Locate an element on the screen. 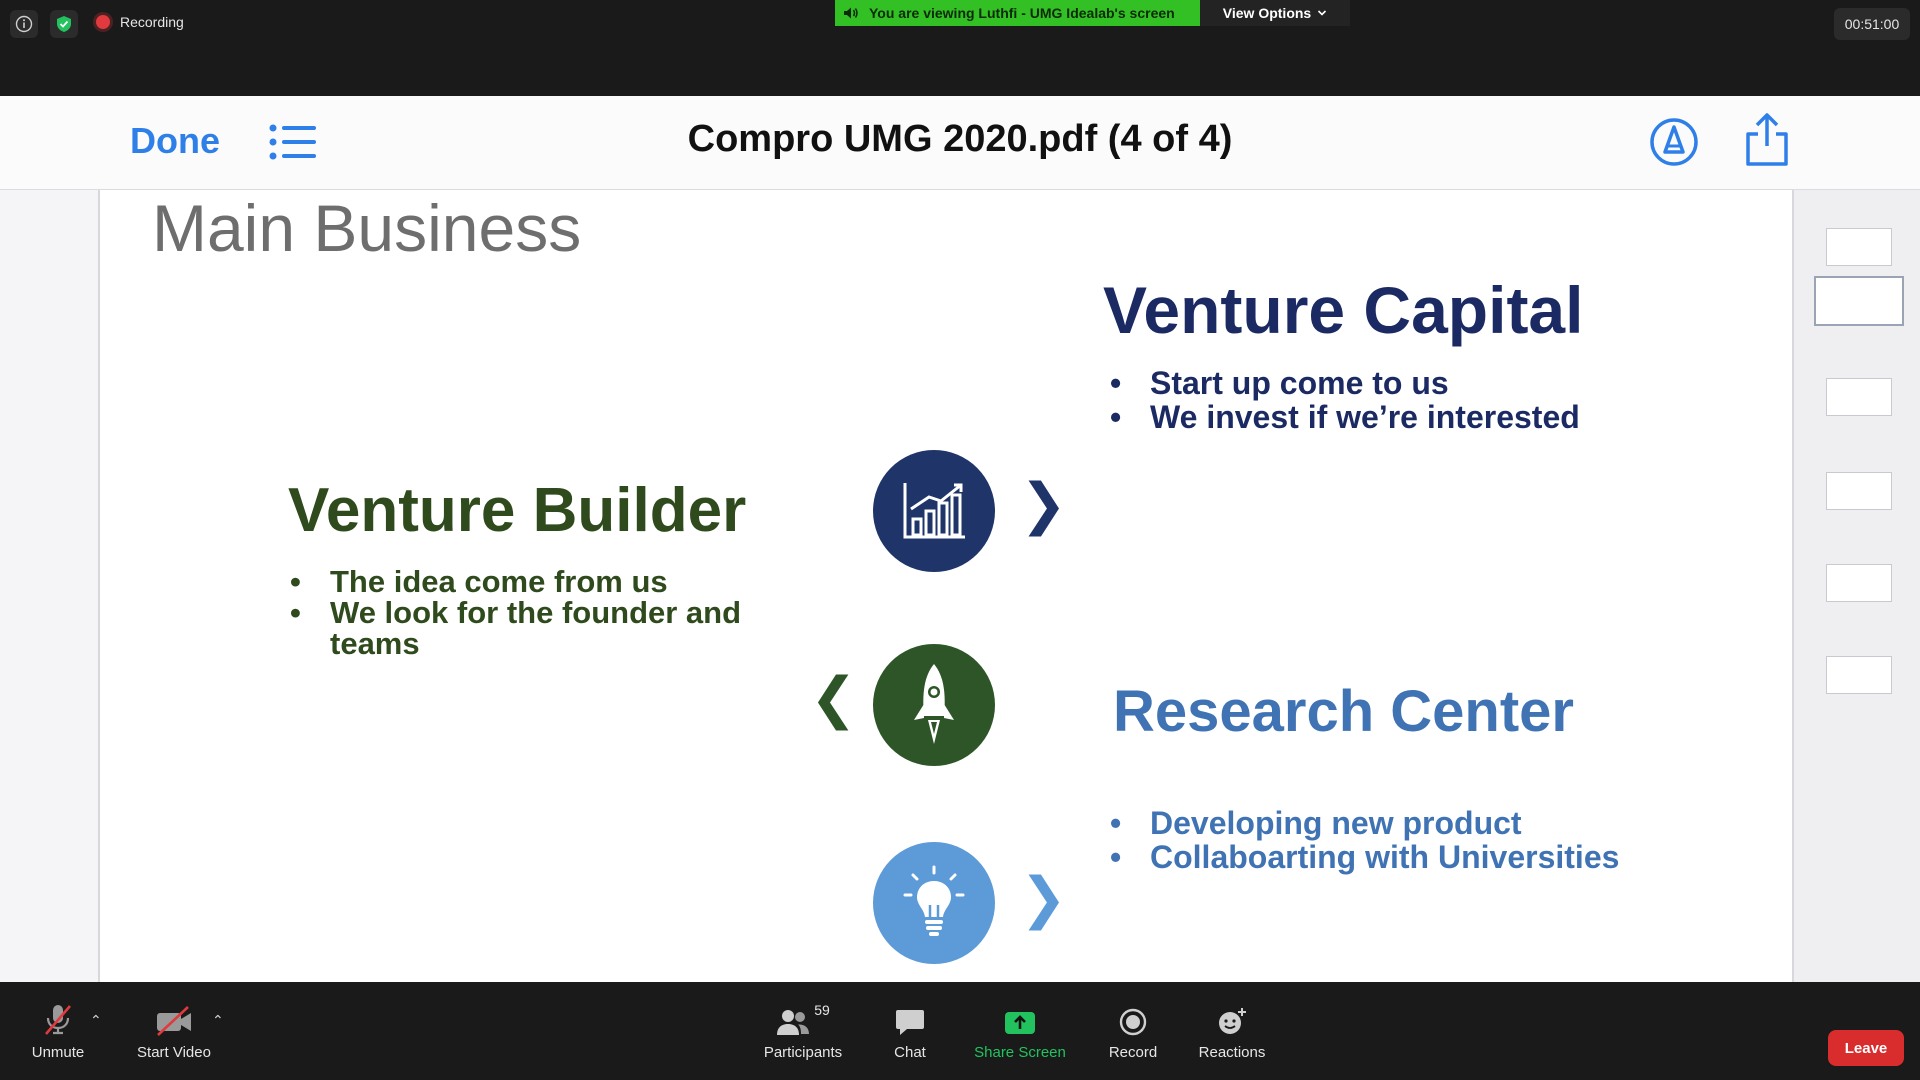  reactions-button: Reactions is located at coordinates (1232, 1030).